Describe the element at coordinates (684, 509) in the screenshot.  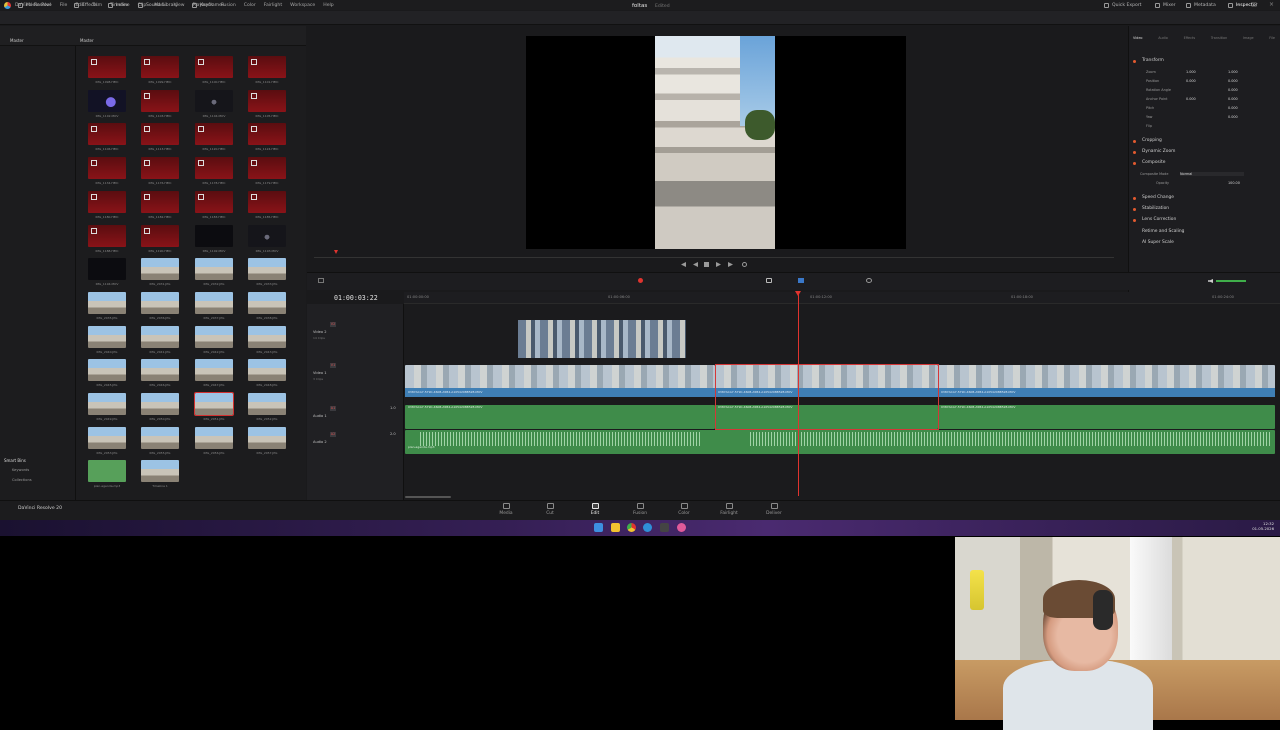
I see `page-color: Color` at that location.